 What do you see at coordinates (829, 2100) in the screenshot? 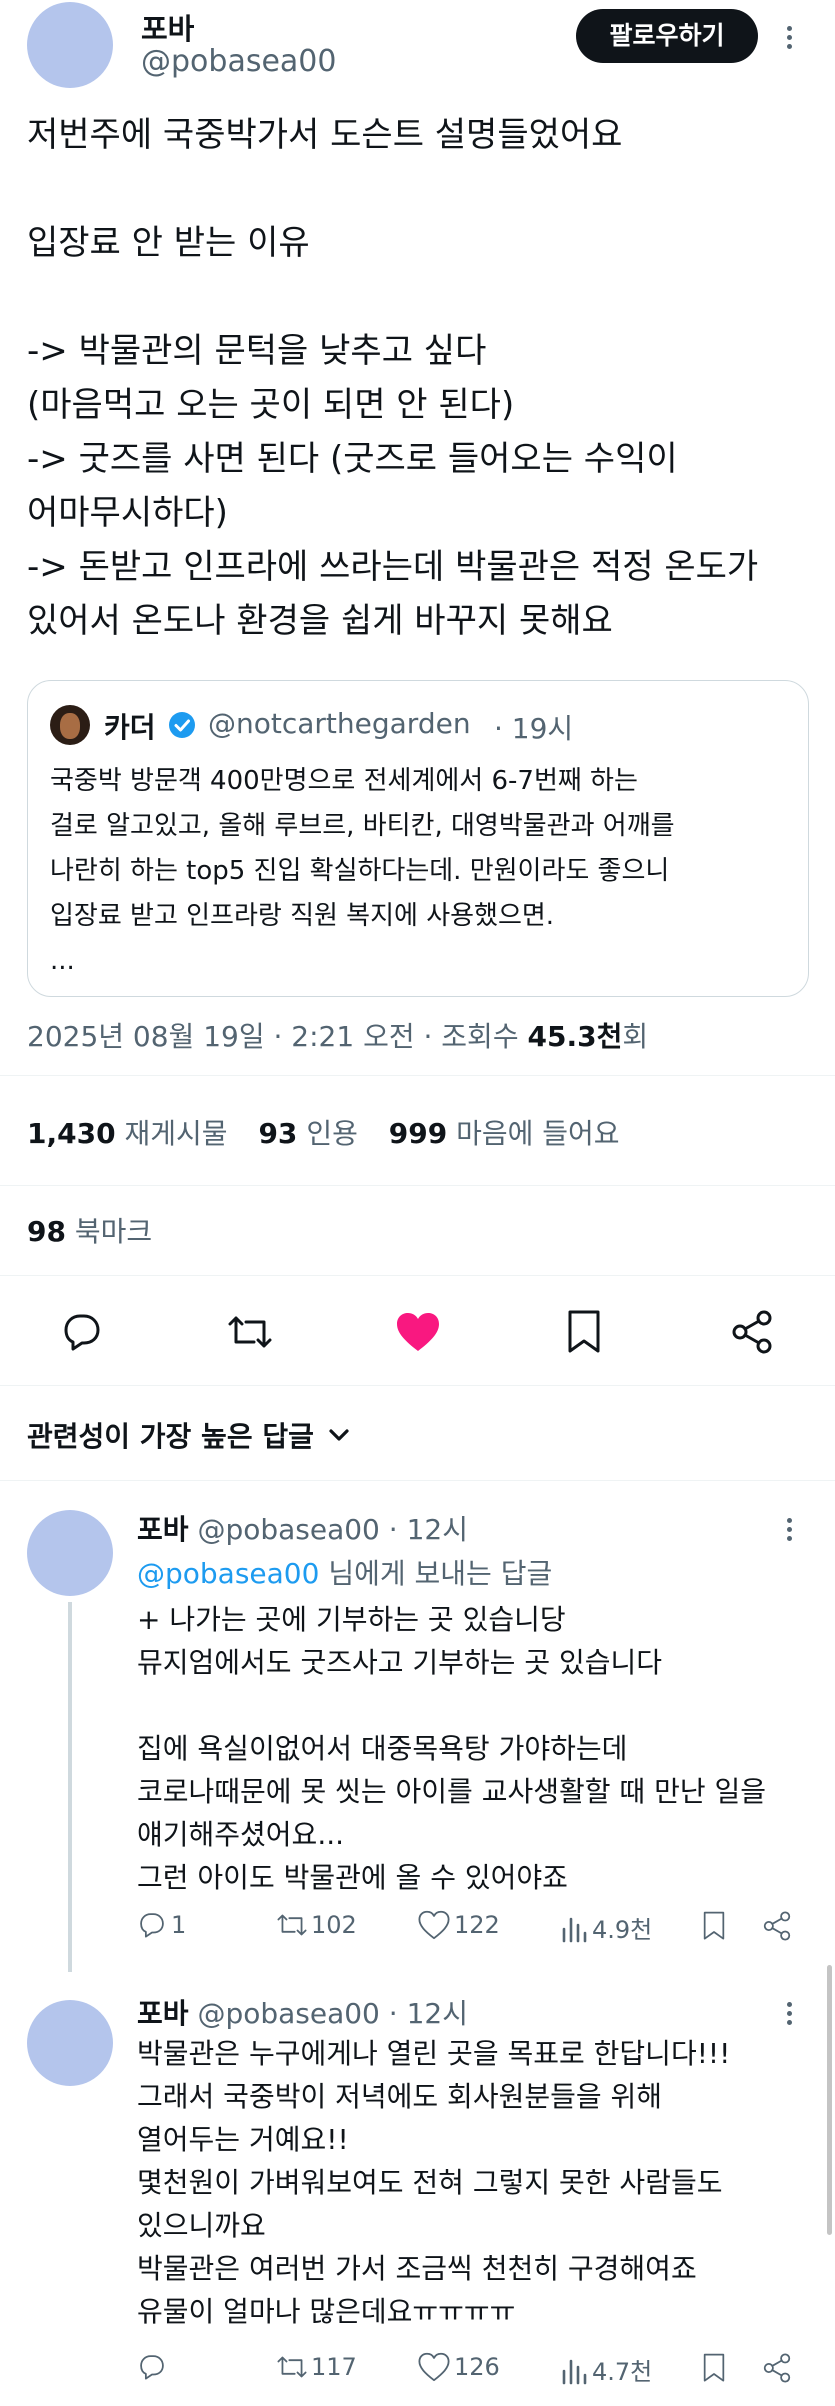
I see `scrollbar-thumb` at bounding box center [829, 2100].